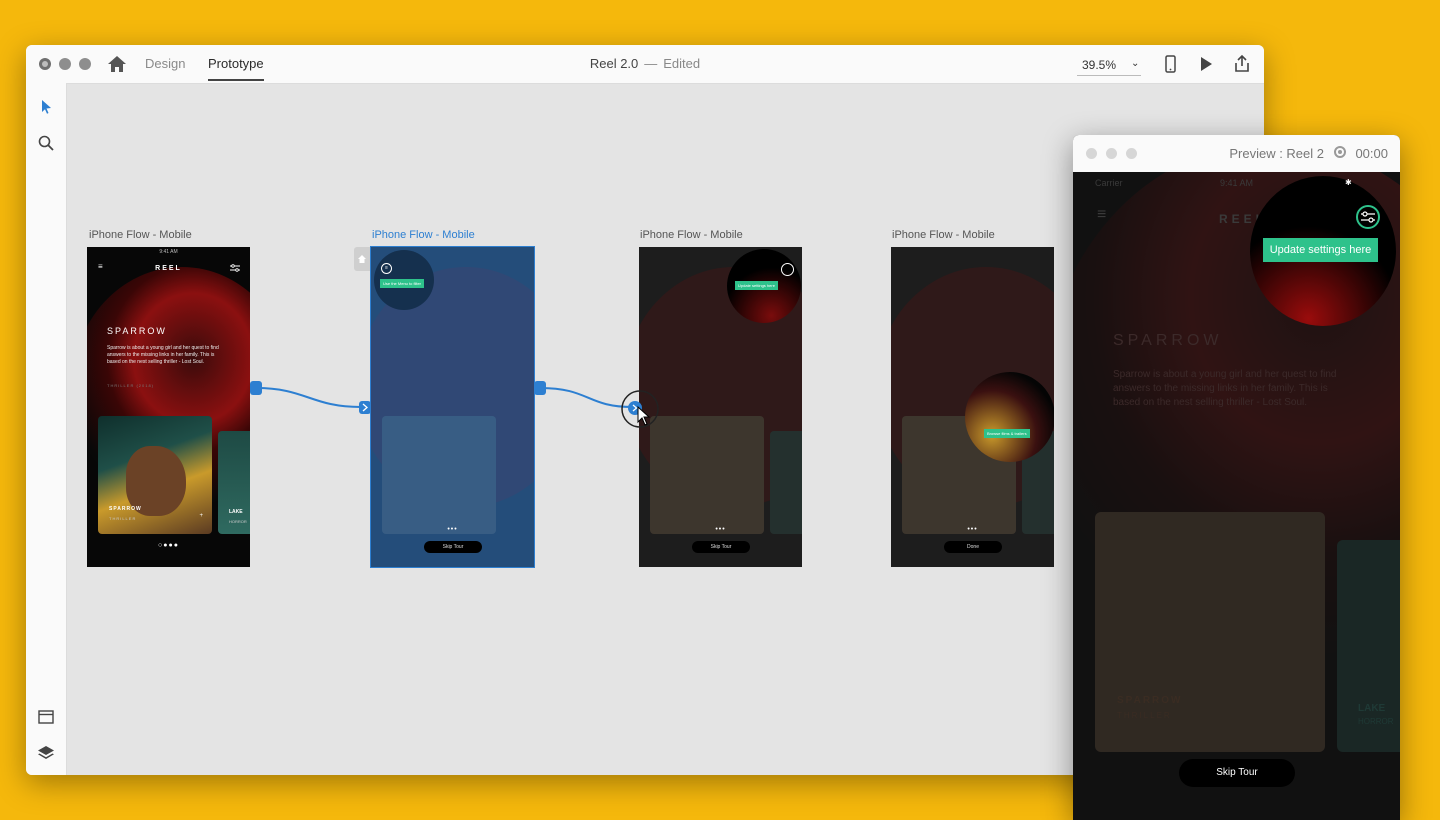 The image size is (1440, 820). Describe the element at coordinates (614, 63) in the screenshot. I see `document-name: Reel 2.0` at that location.